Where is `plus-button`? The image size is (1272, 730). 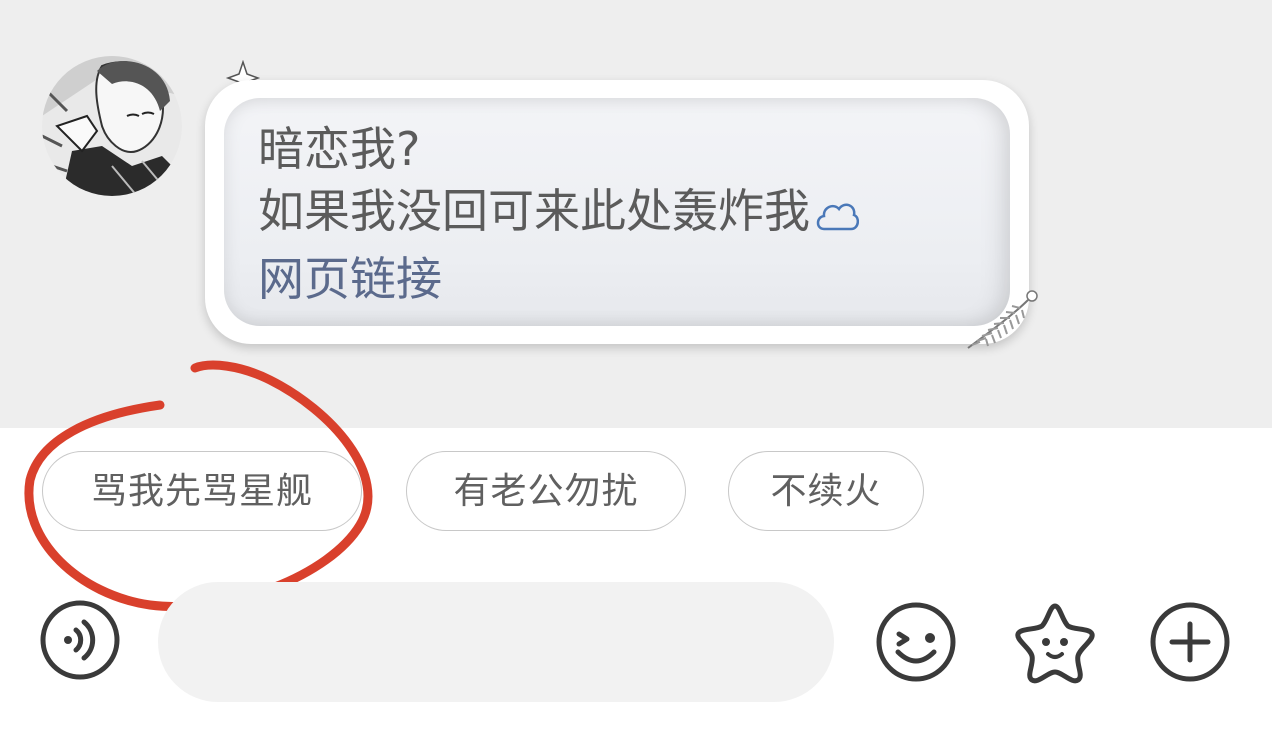 plus-button is located at coordinates (1190, 642).